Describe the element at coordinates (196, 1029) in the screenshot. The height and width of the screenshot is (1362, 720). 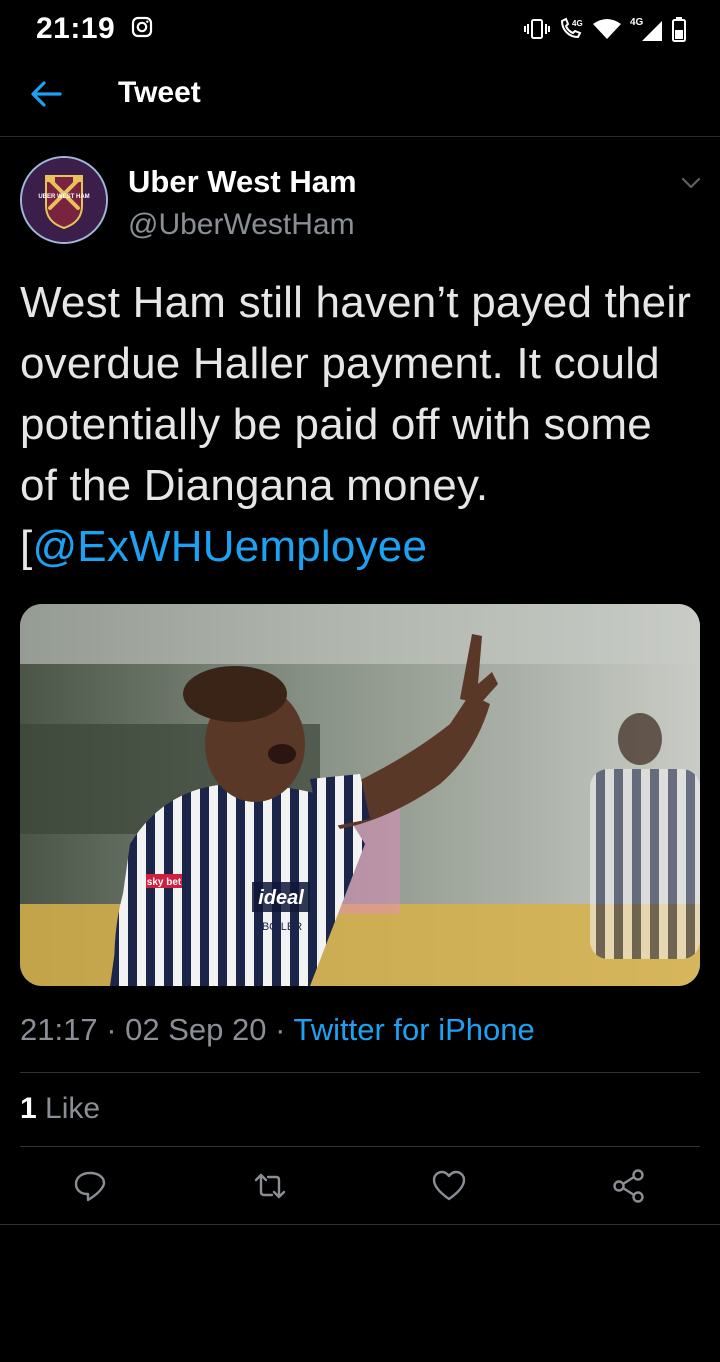
I see `tweet-date: 02 Sep 20` at that location.